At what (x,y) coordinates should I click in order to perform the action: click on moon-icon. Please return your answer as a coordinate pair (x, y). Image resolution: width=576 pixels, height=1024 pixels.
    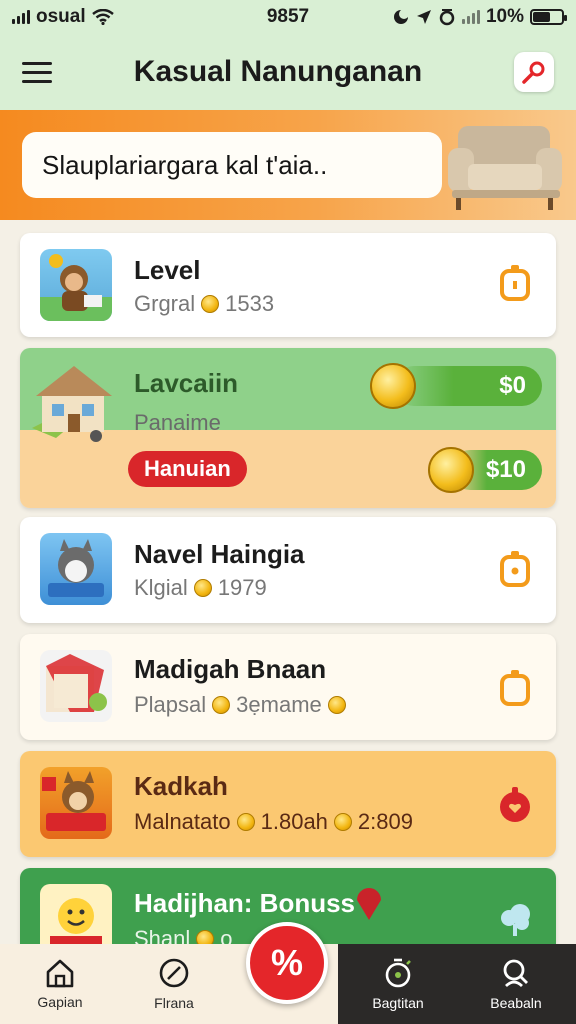
    Looking at the image, I should click on (401, 16).